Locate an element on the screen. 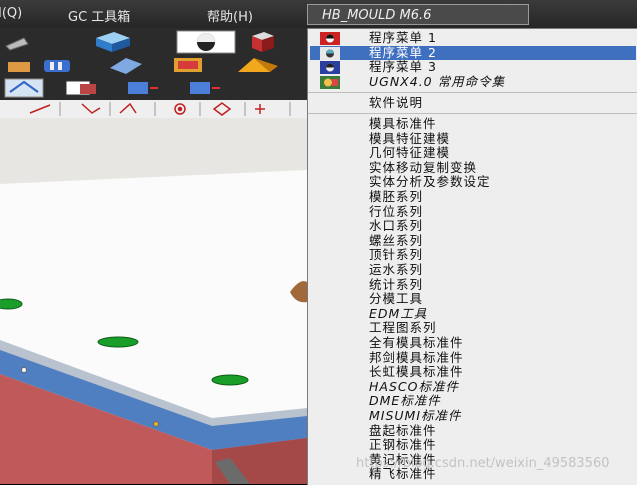 The height and width of the screenshot is (485, 637). menu-item: 邦剑模具标准件 is located at coordinates (473, 358).